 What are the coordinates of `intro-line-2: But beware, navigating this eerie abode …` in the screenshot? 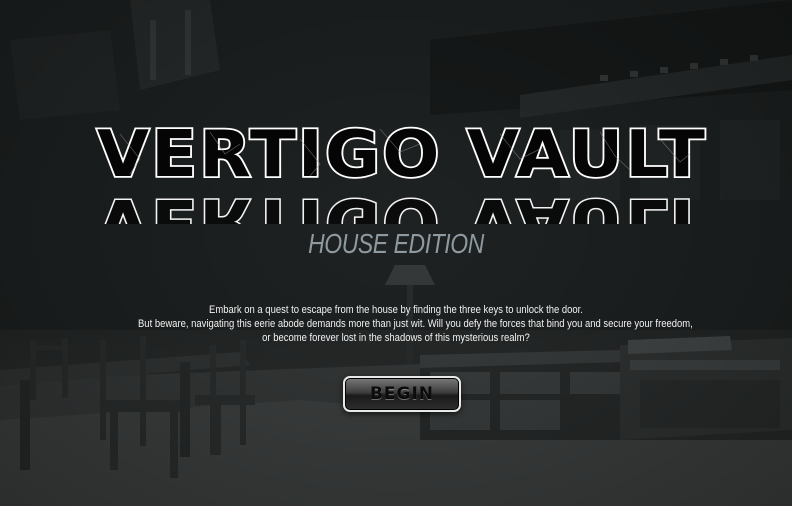 It's located at (415, 324).